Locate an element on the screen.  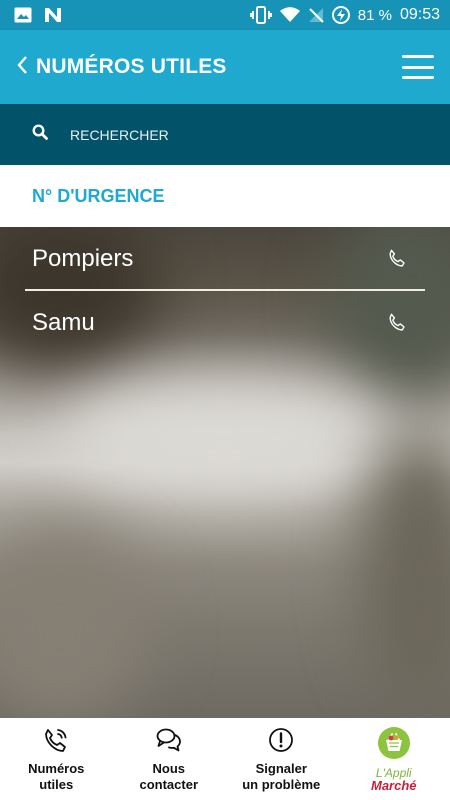
page-title: NUMÉROS UTILES is located at coordinates (131, 66).